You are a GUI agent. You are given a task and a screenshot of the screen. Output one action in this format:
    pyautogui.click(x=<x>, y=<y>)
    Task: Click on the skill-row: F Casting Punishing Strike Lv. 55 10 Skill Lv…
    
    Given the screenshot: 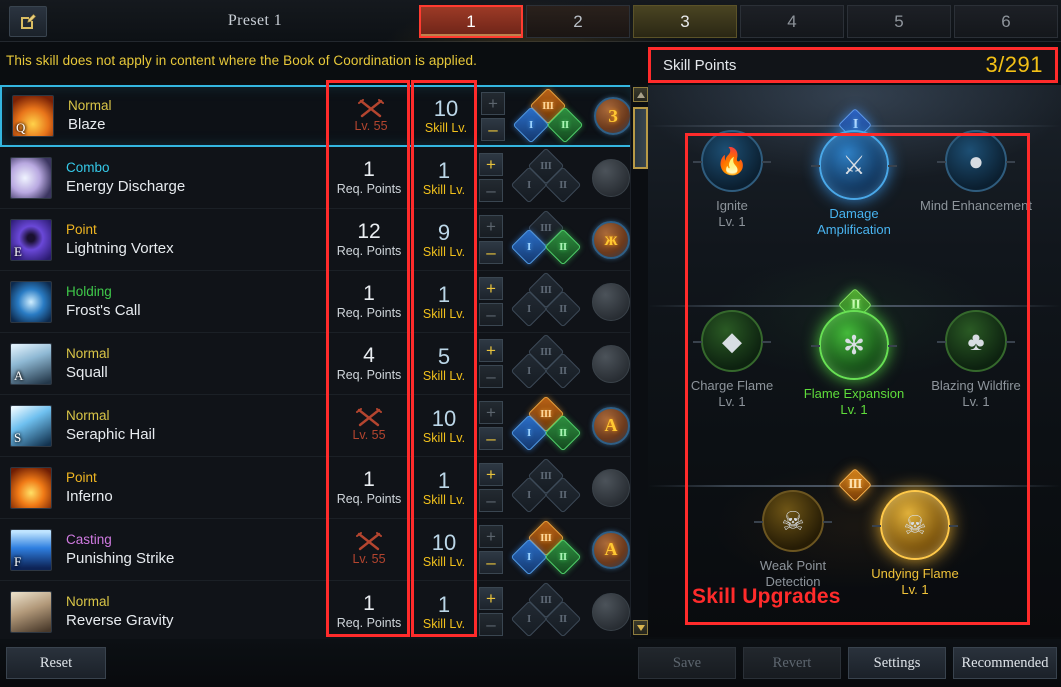 What is the action you would take?
    pyautogui.click(x=317, y=550)
    